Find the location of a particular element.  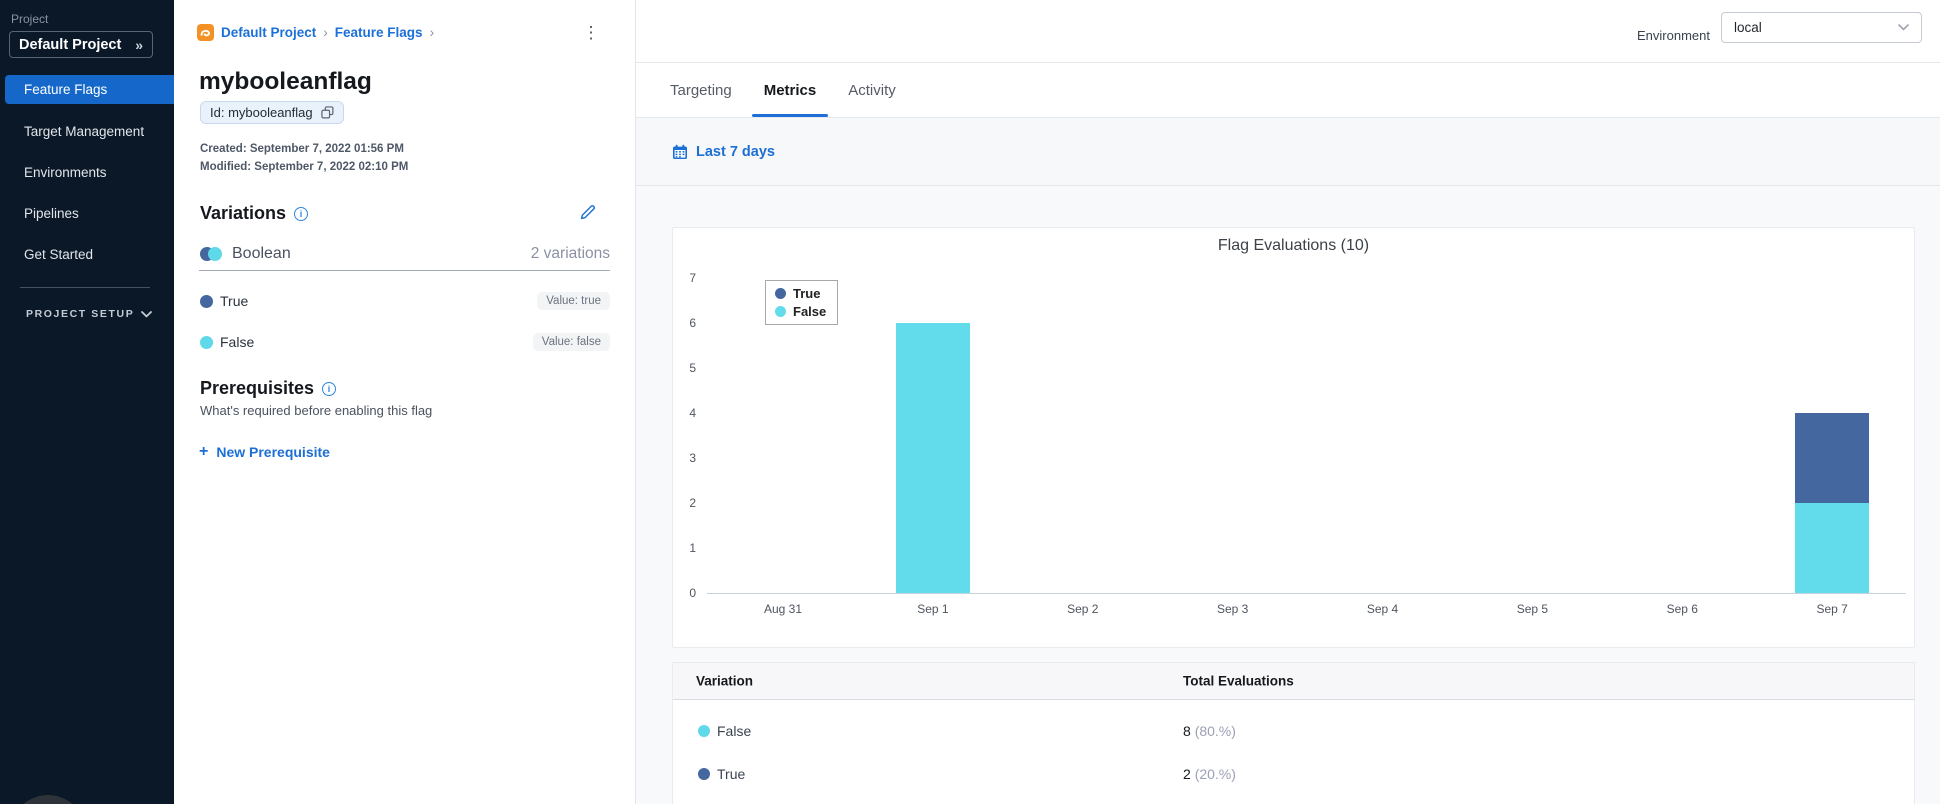

variations-heading-row: Variations is located at coordinates (254, 213).